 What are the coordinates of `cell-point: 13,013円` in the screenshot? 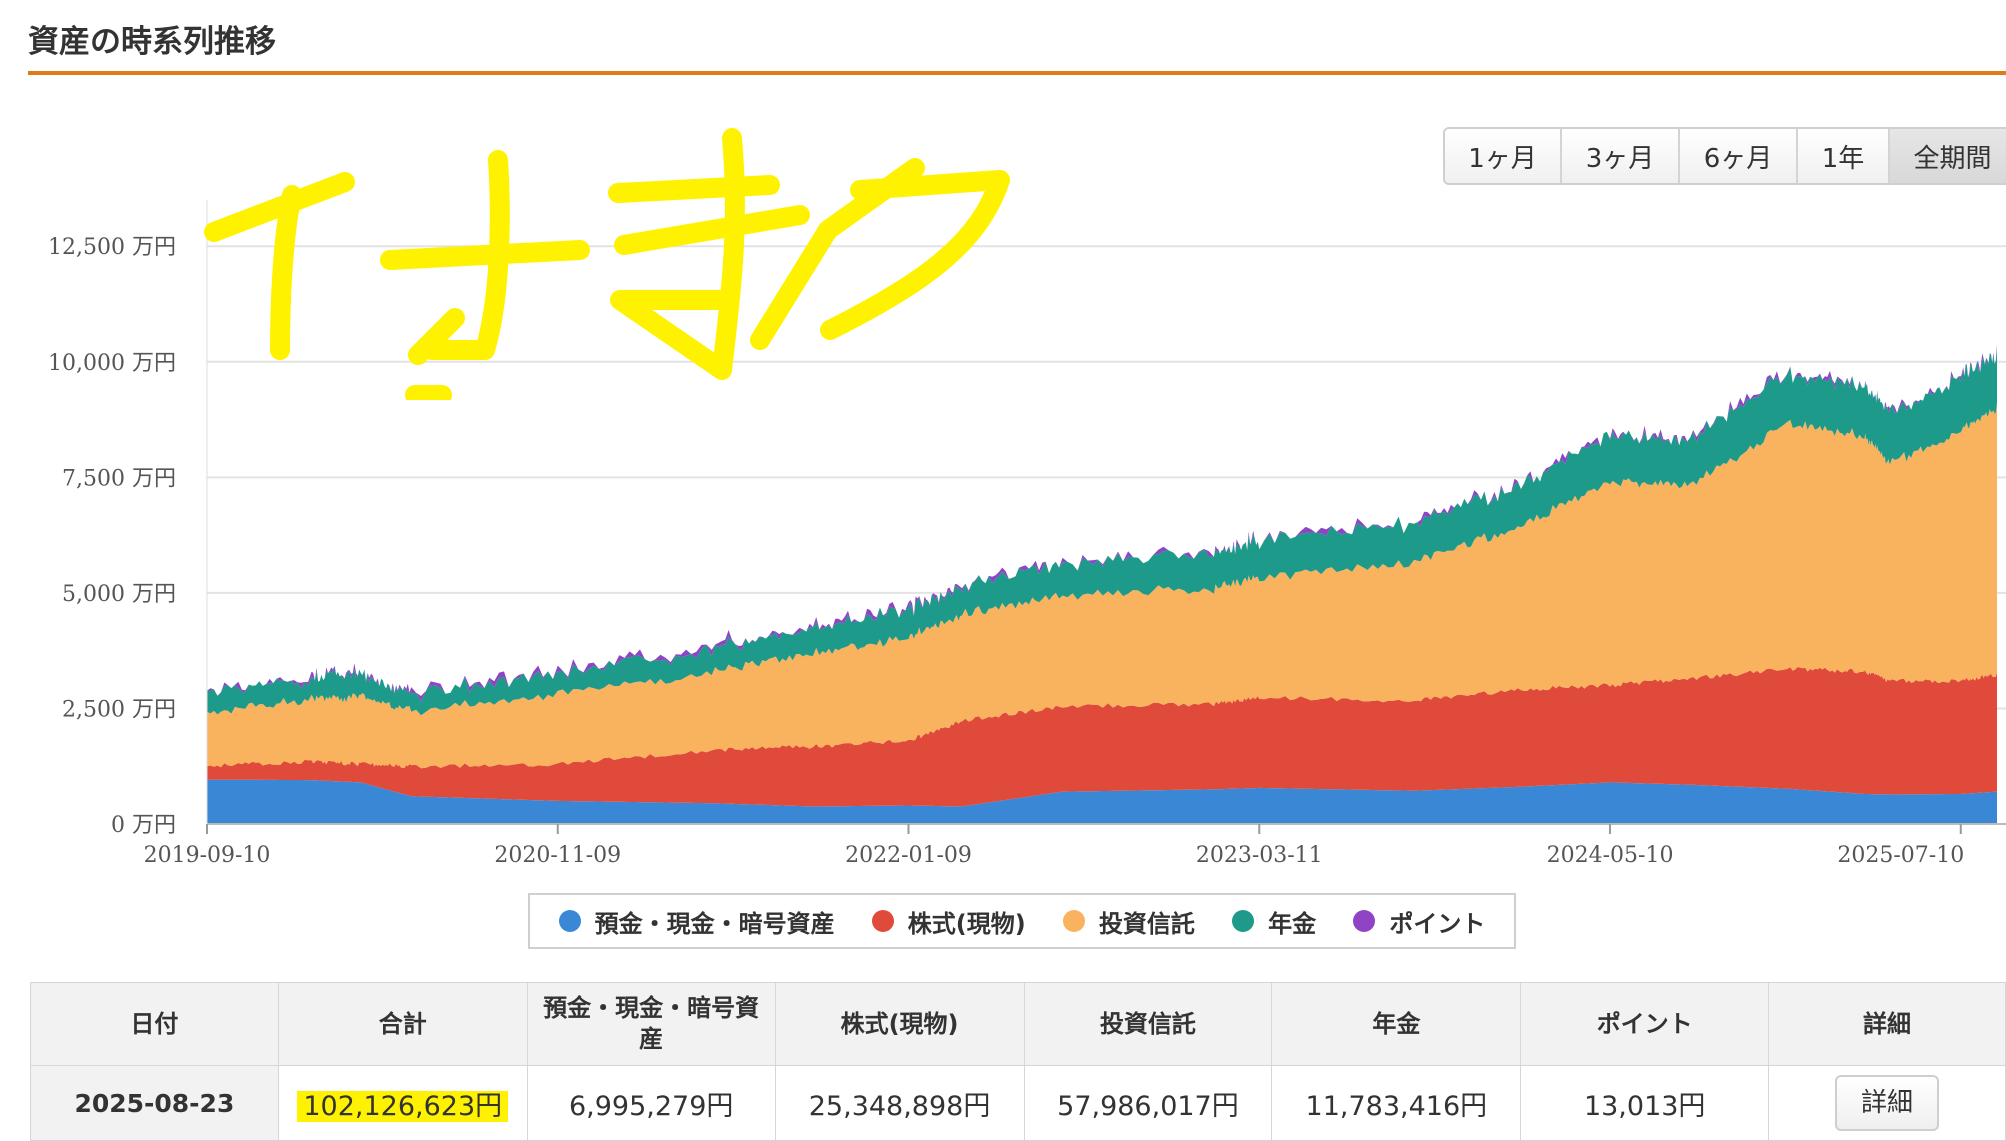 It's located at (1645, 1103).